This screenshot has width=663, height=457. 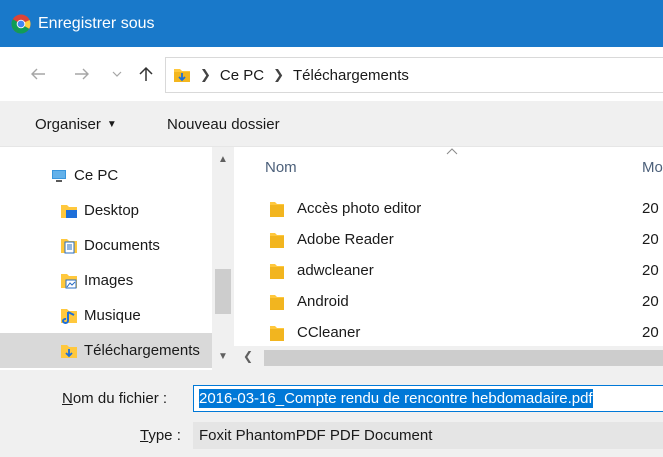 What do you see at coordinates (146, 74) in the screenshot?
I see `arrow-up-icon` at bounding box center [146, 74].